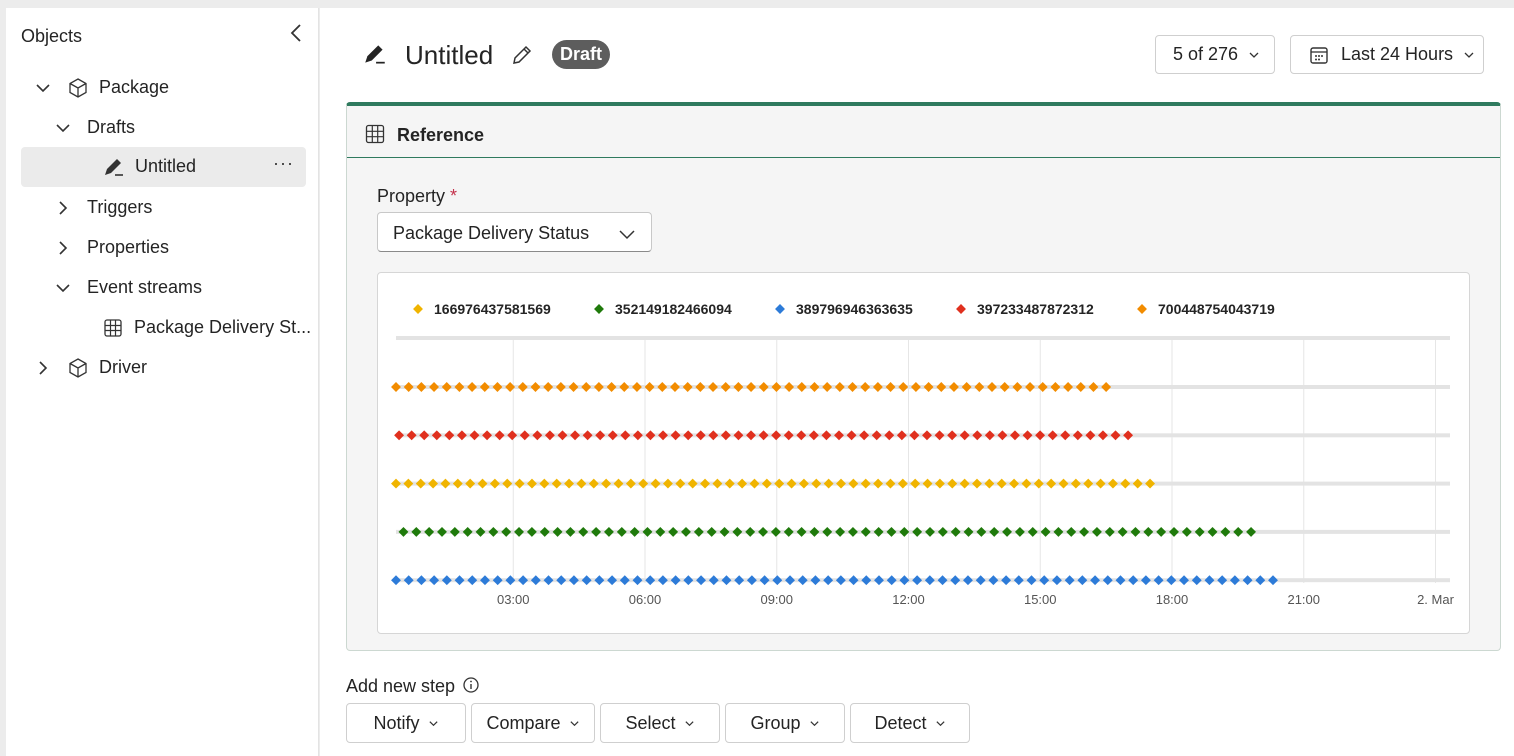 The height and width of the screenshot is (756, 1514). Describe the element at coordinates (162, 368) in the screenshot. I see `tree-item-driver: Driver` at that location.